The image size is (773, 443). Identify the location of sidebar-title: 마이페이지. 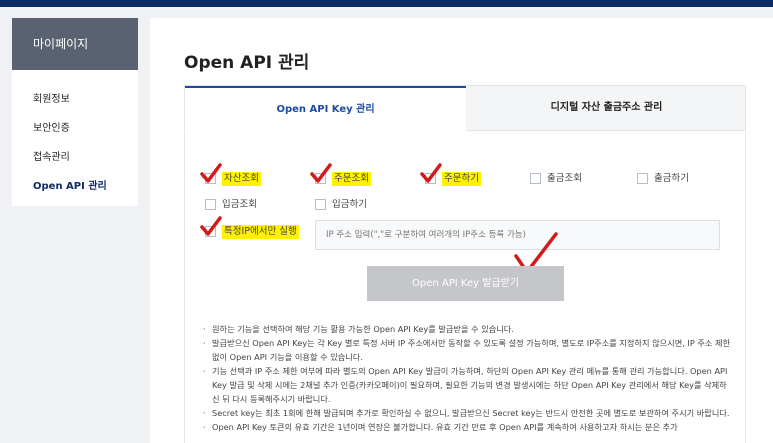
(75, 44).